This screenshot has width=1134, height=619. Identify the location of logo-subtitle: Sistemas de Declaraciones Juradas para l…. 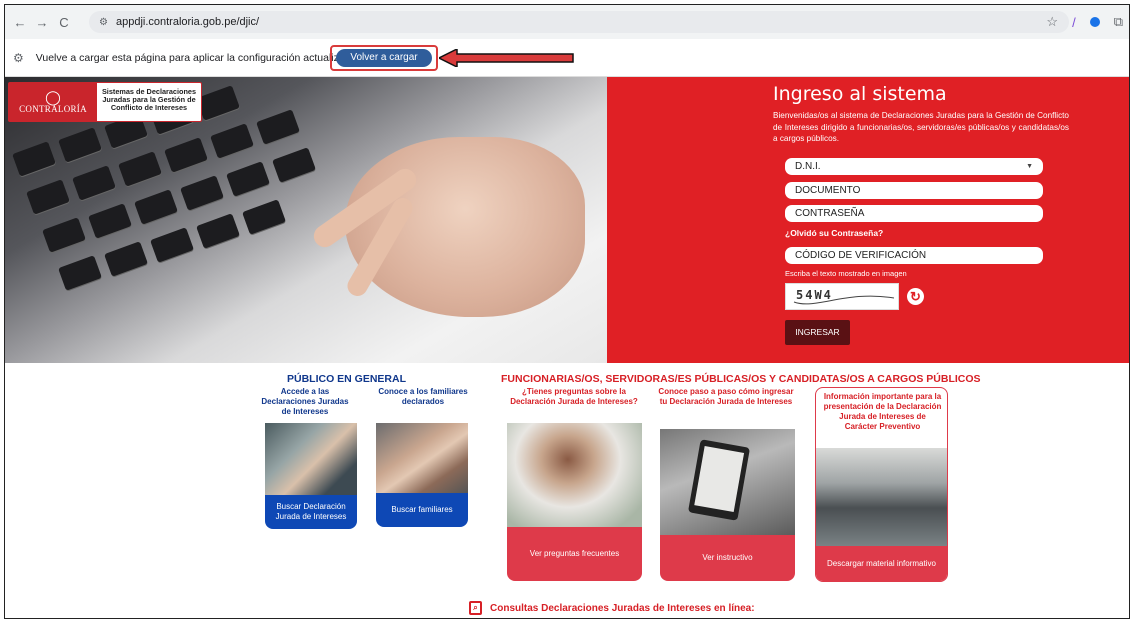
(149, 99).